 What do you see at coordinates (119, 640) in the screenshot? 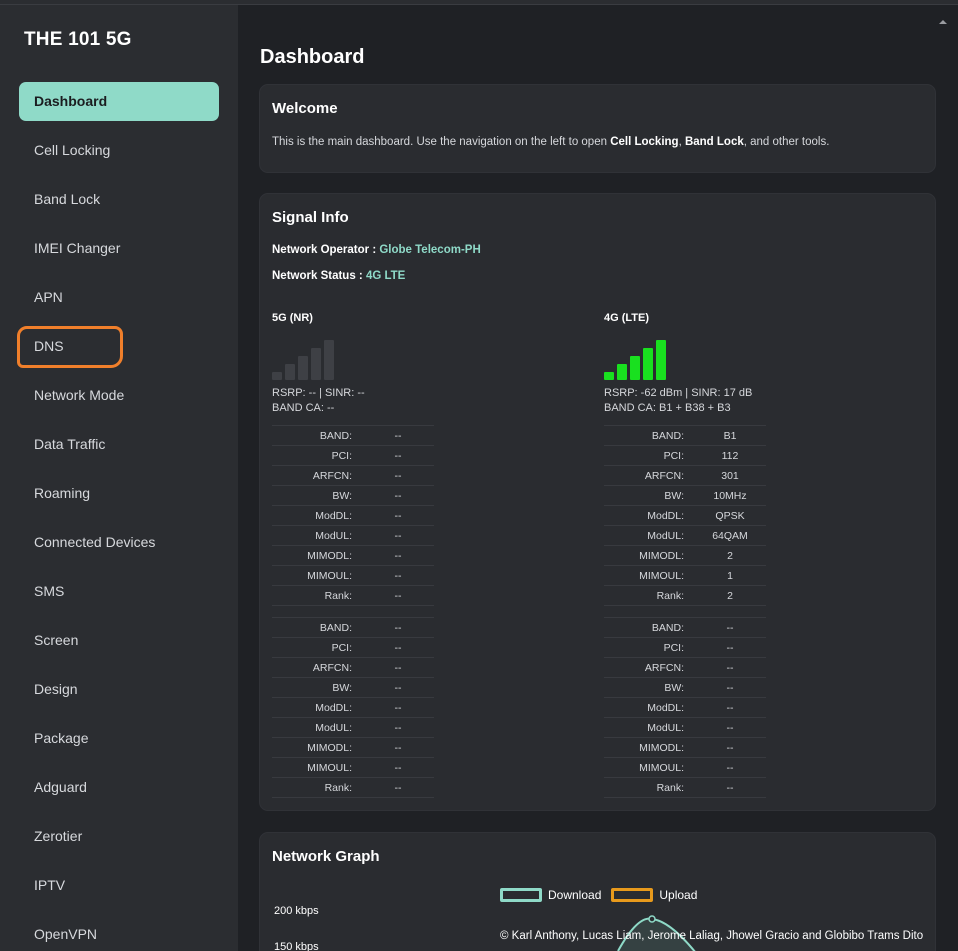
I see `sidebar-item-screen: Screen` at bounding box center [119, 640].